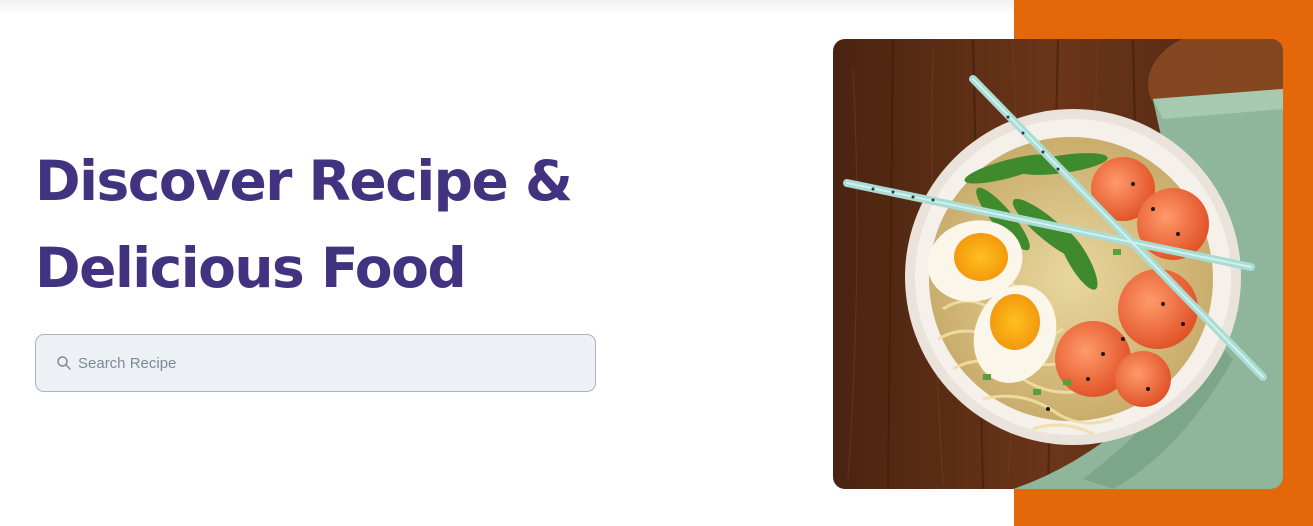 The height and width of the screenshot is (526, 1313). What do you see at coordinates (336, 363) in the screenshot?
I see `search-input` at bounding box center [336, 363].